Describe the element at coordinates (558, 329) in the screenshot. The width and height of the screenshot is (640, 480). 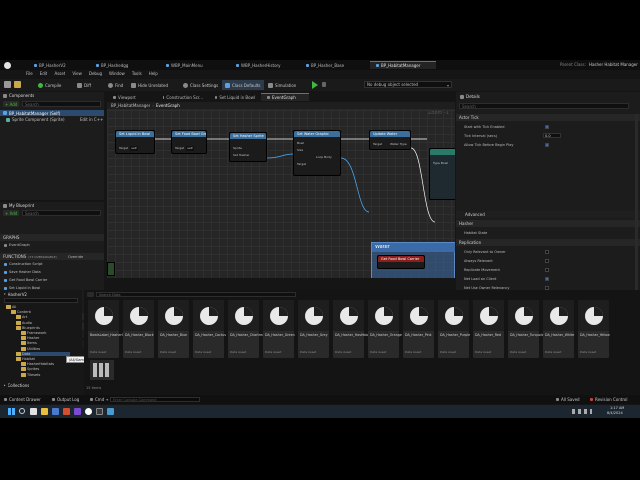
I see `asset-tile: DA_Hasher_White Data Asset` at that location.